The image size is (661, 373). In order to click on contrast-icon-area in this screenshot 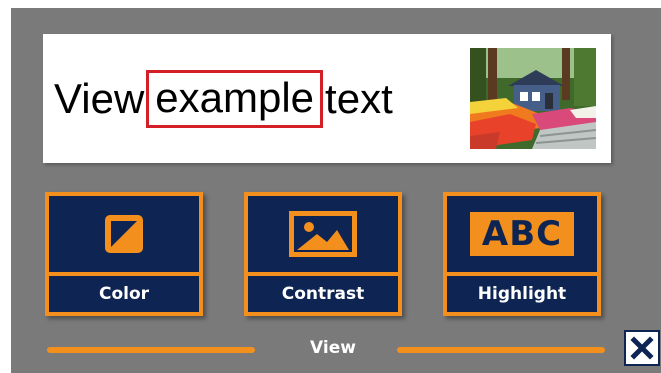, I will do `click(323, 234)`.